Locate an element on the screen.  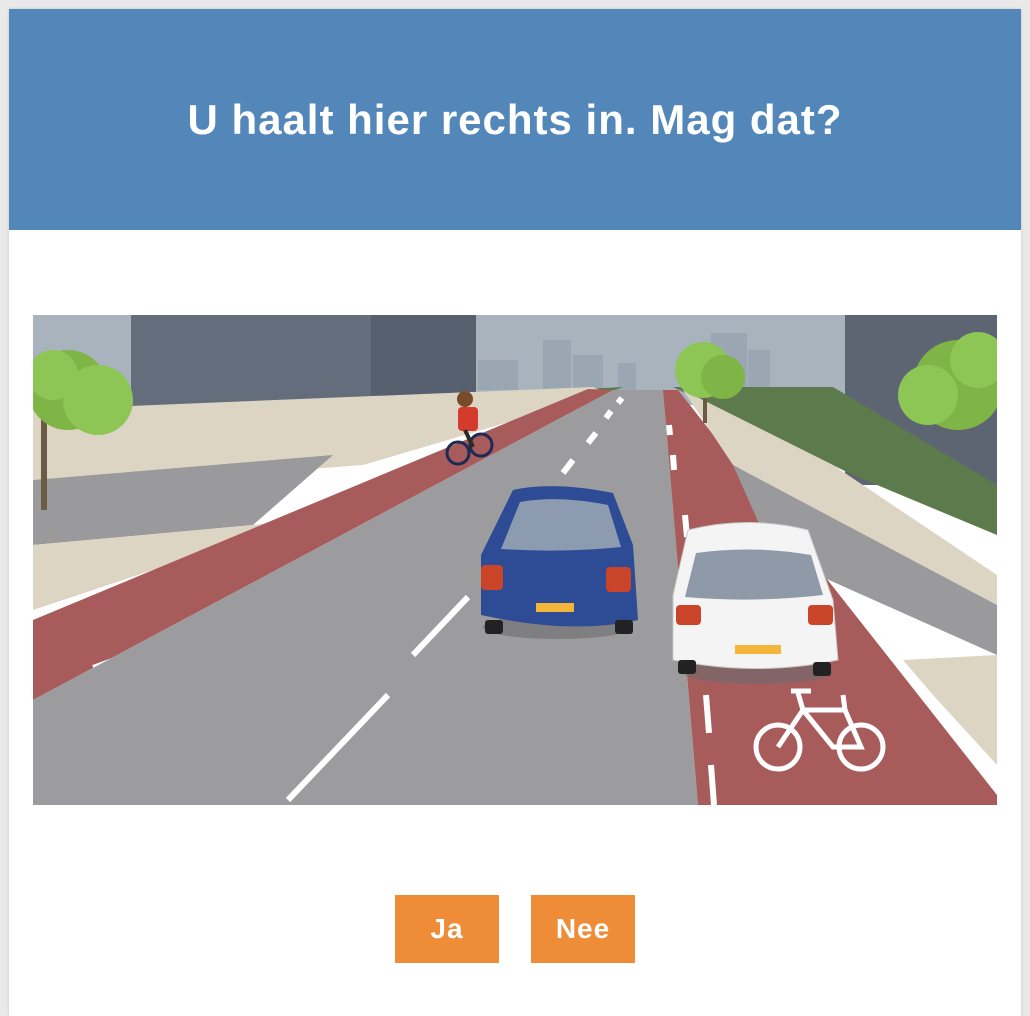
answer-yes-button: Ja is located at coordinates (447, 929).